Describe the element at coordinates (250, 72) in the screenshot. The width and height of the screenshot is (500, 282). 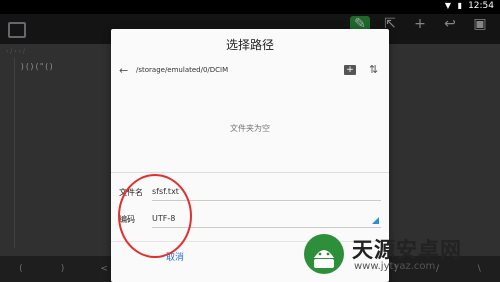
I see `path-bar: ← /storage/emulated/0/DCIM + ⇅` at that location.